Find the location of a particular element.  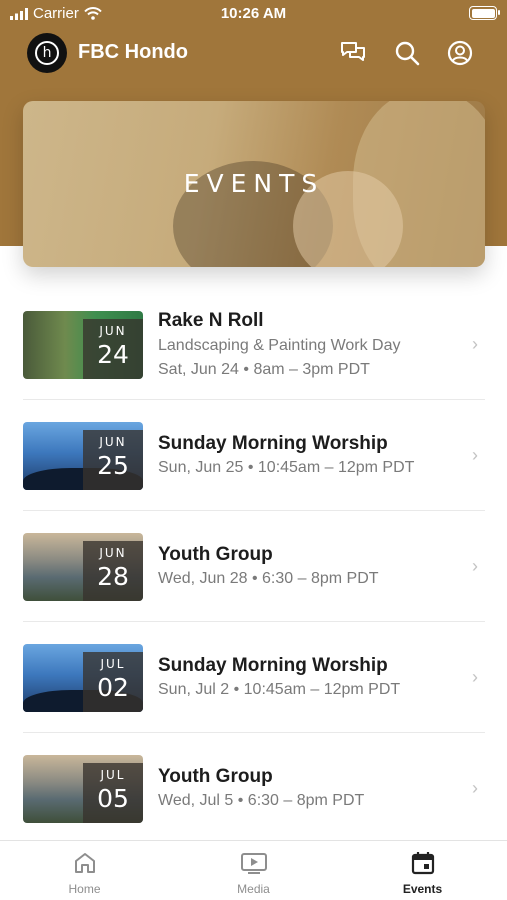

chat-icon is located at coordinates (353, 51).